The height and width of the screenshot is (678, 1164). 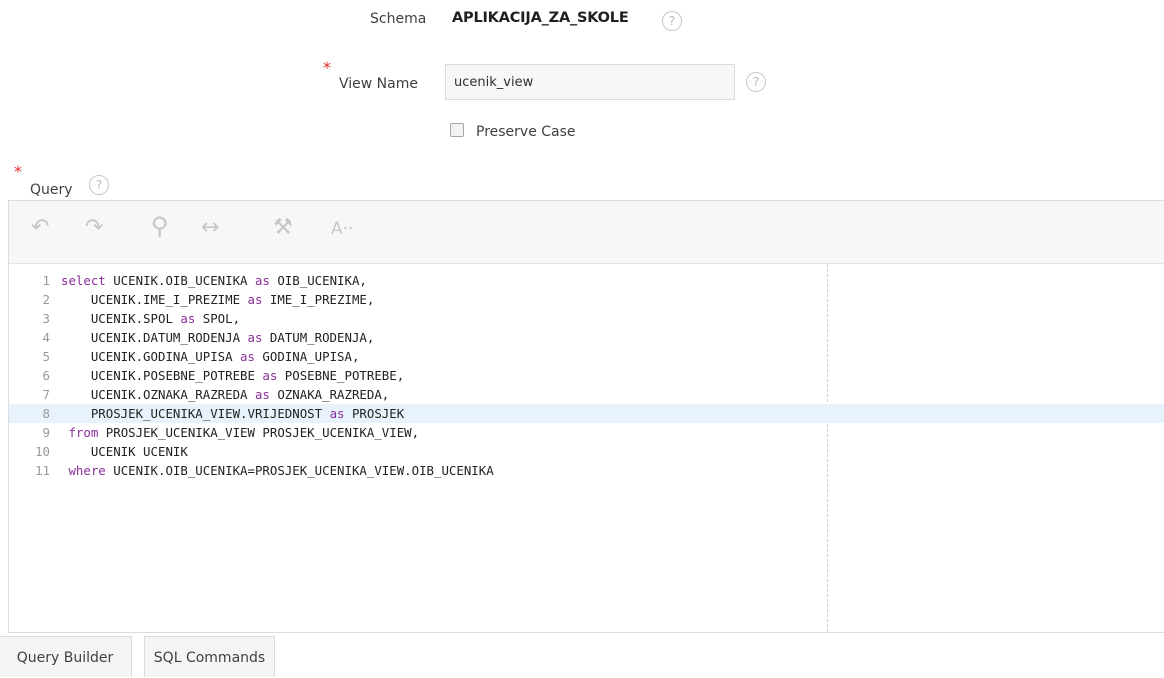 I want to click on line-number: 4, so click(x=46, y=337).